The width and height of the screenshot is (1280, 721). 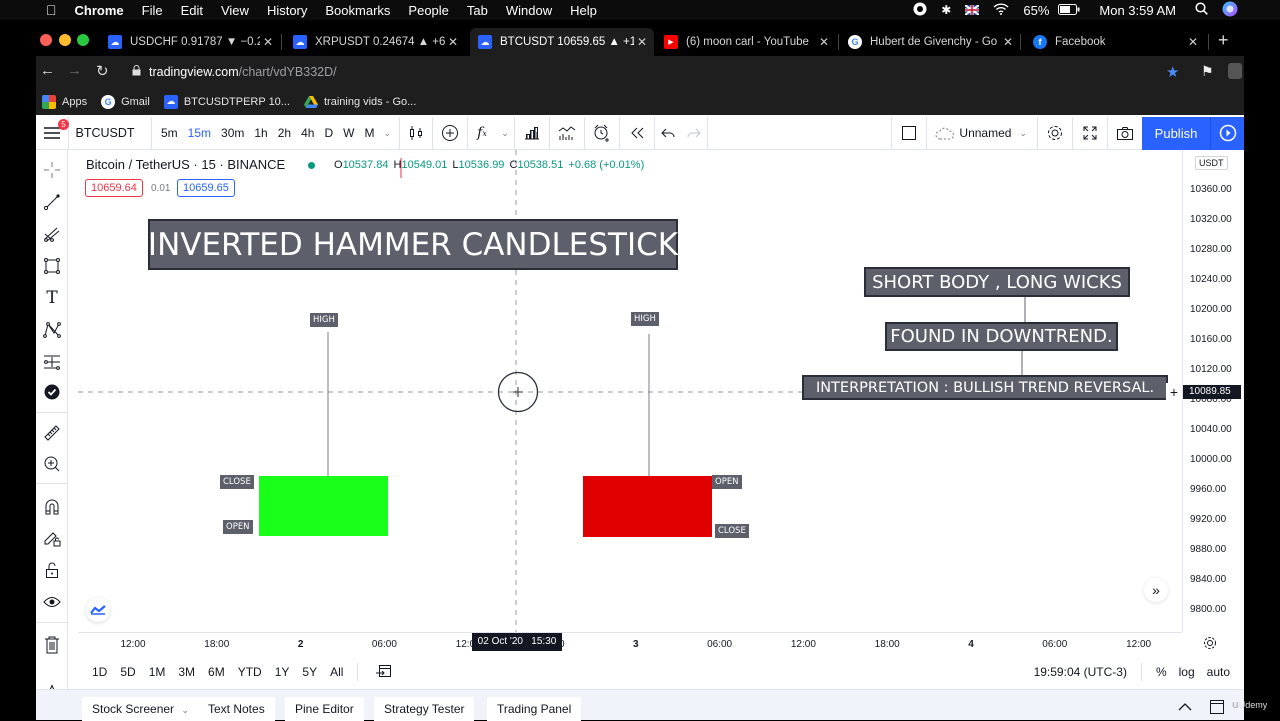 What do you see at coordinates (186, 672) in the screenshot?
I see `range-3m: 3M` at bounding box center [186, 672].